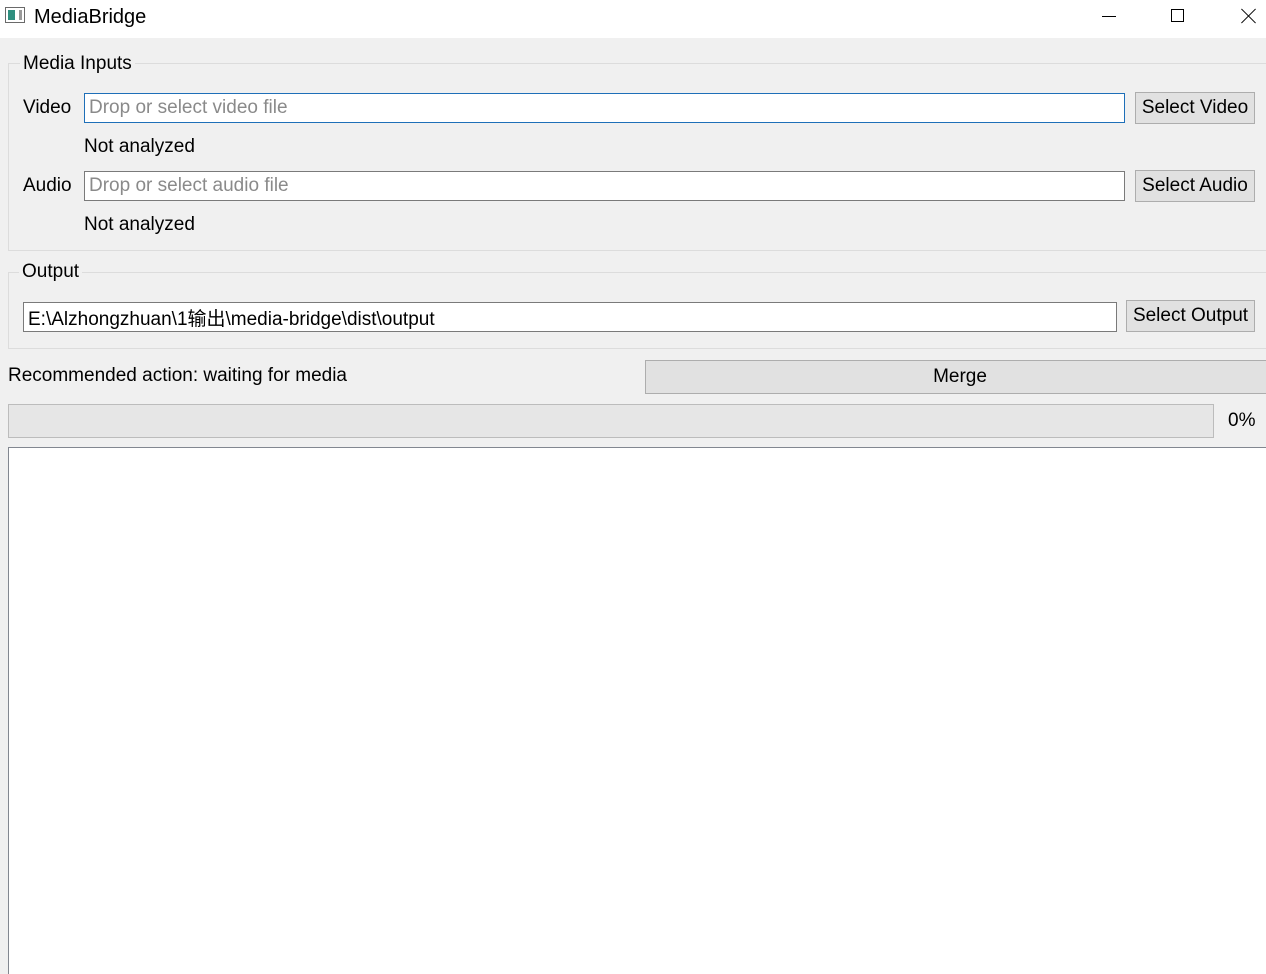 The width and height of the screenshot is (1266, 974). I want to click on audio-file-input, so click(604, 186).